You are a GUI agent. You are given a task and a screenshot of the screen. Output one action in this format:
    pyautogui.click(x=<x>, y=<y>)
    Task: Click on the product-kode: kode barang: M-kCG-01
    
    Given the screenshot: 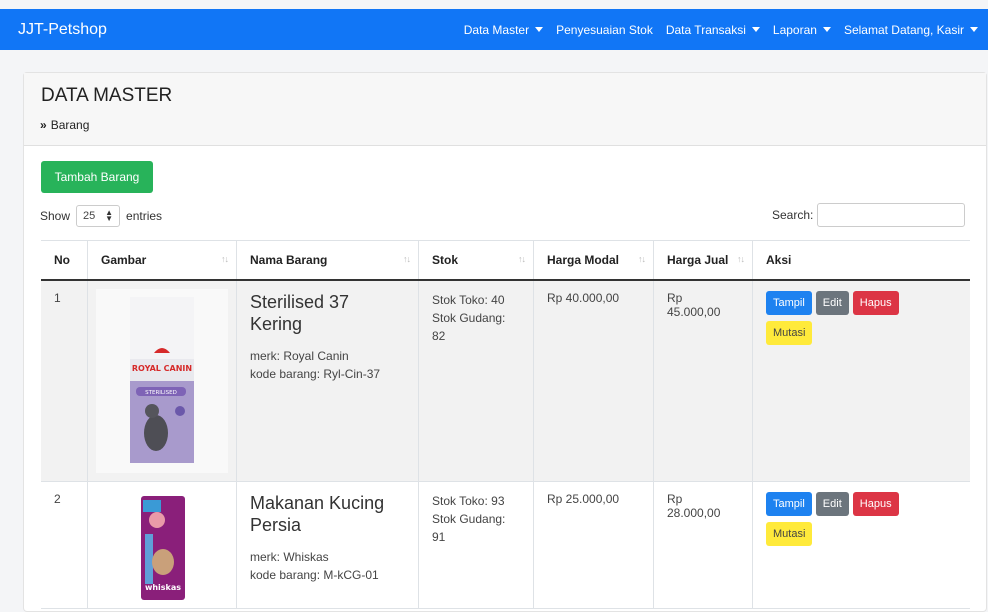 What is the action you would take?
    pyautogui.click(x=314, y=575)
    